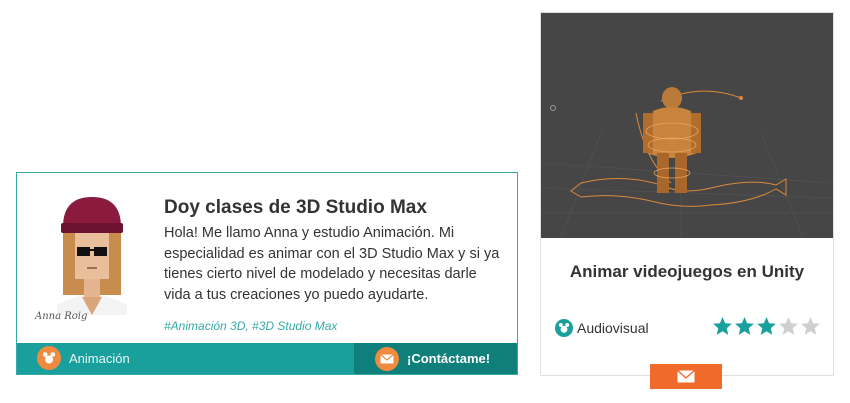  I want to click on avatar, so click(92, 256).